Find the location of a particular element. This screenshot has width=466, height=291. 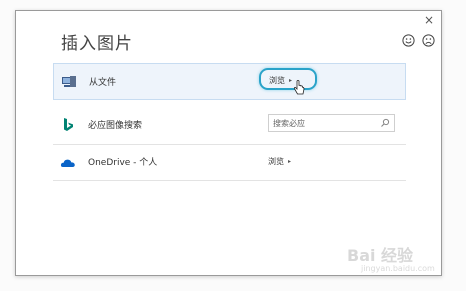

bing-search-input is located at coordinates (323, 123).